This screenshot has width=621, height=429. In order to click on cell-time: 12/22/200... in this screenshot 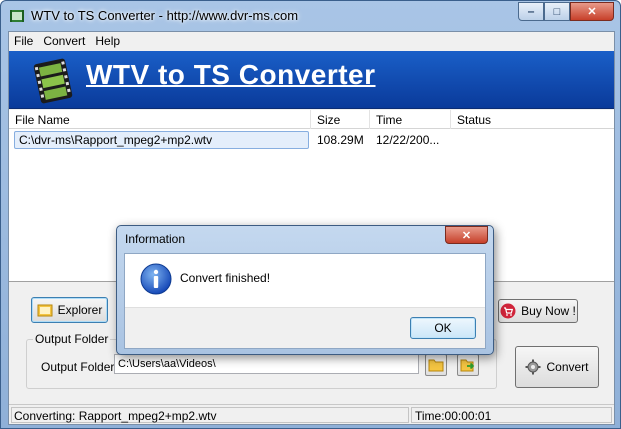, I will do `click(408, 140)`.